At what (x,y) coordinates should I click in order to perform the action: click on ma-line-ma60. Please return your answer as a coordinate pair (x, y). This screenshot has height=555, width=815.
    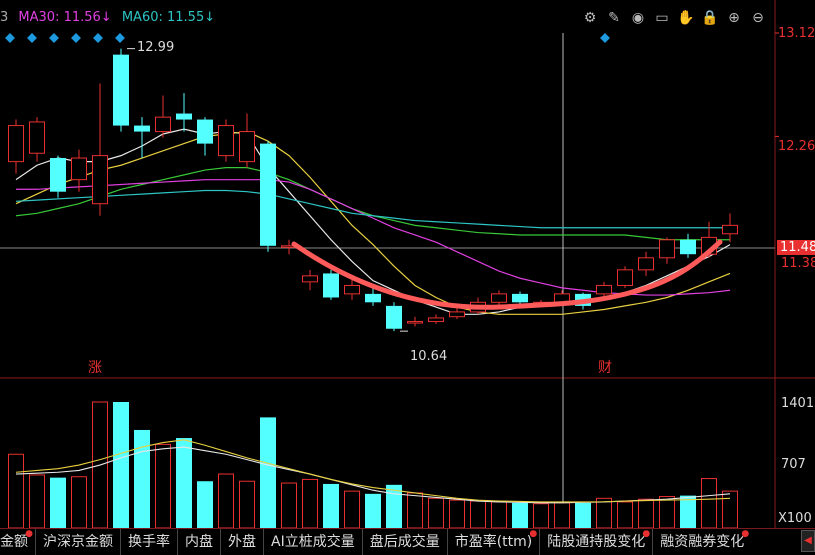
    Looking at the image, I should click on (372, 209).